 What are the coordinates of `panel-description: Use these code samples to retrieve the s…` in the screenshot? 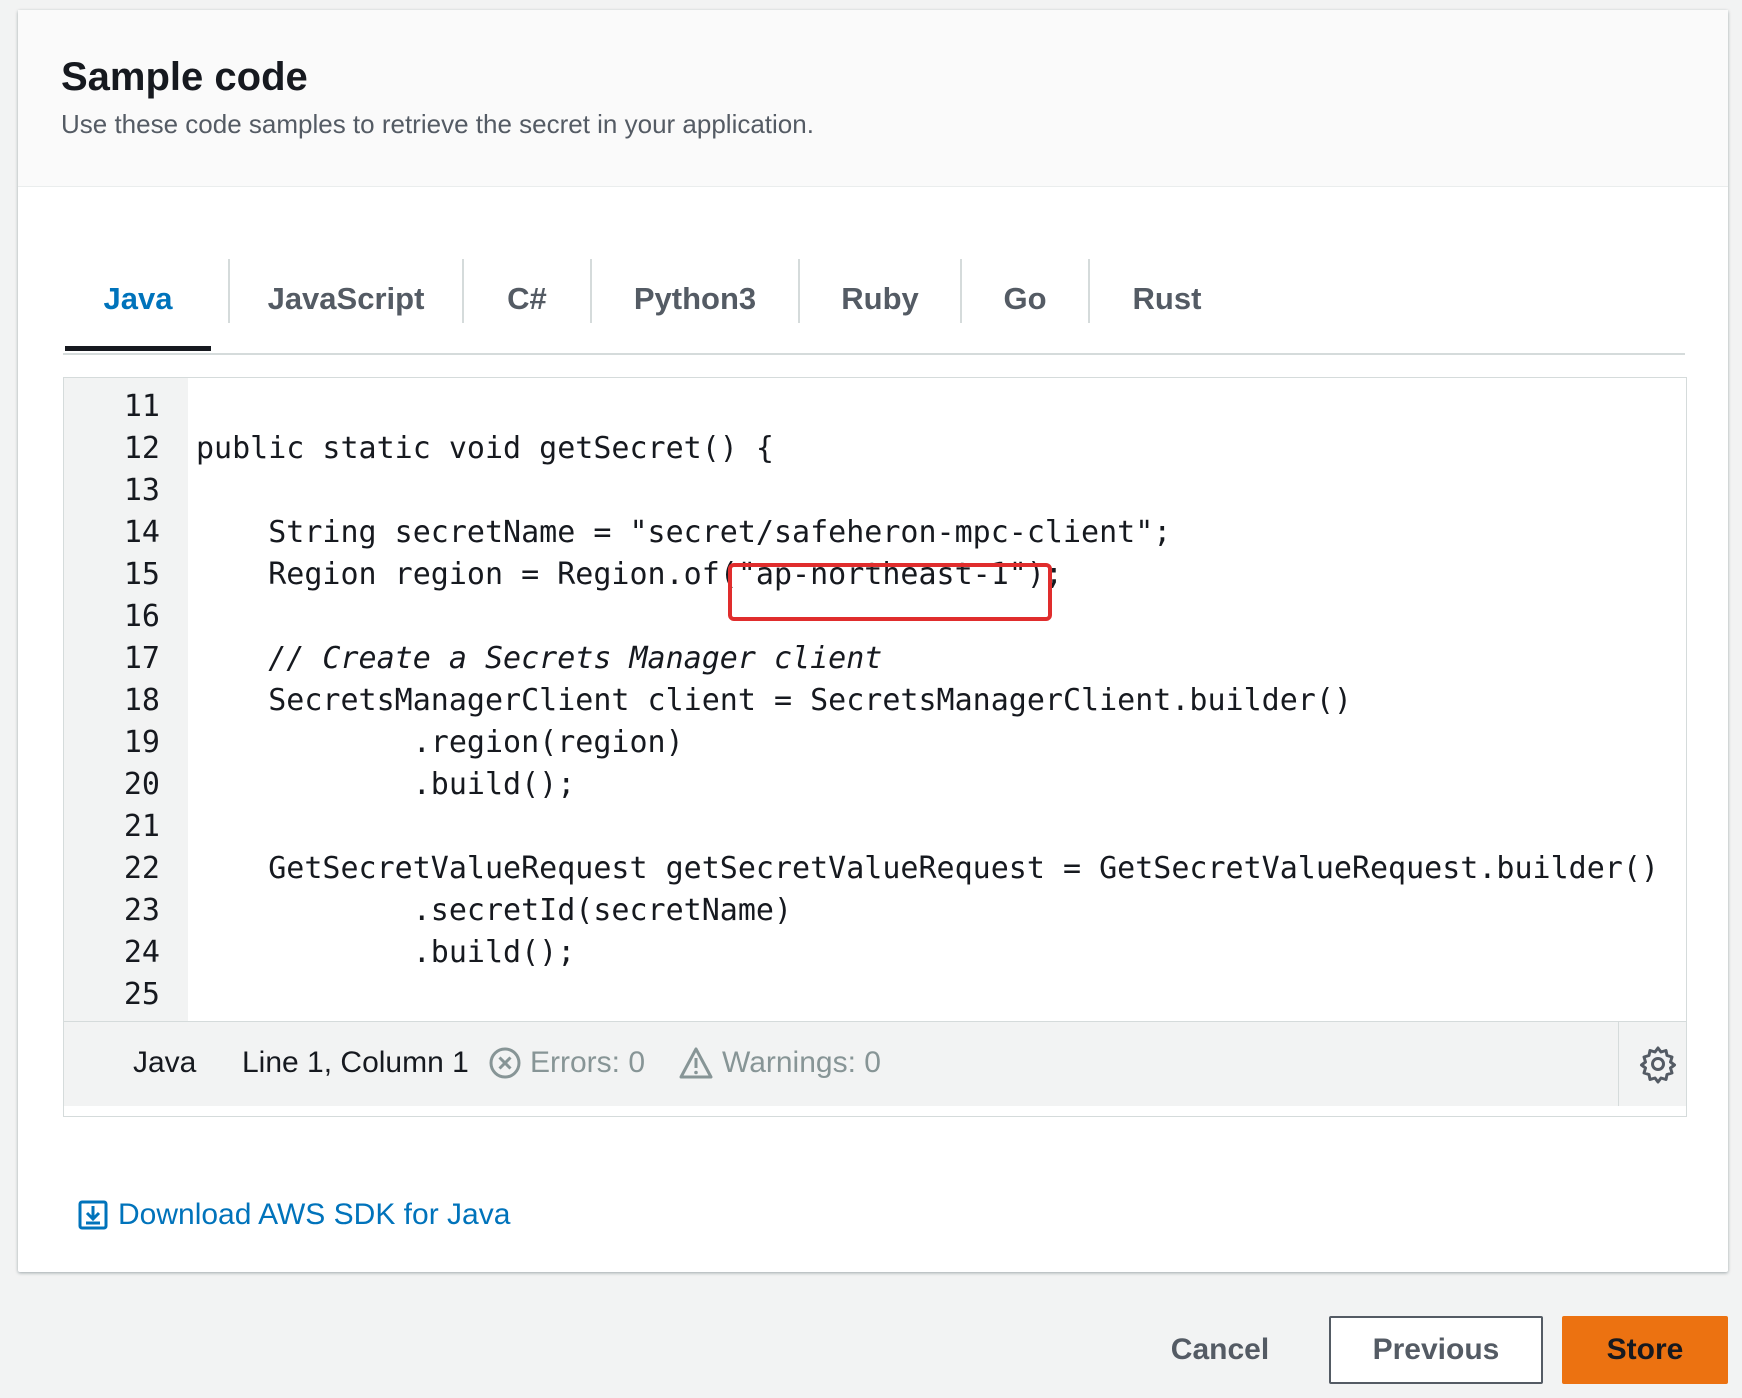 It's located at (437, 124).